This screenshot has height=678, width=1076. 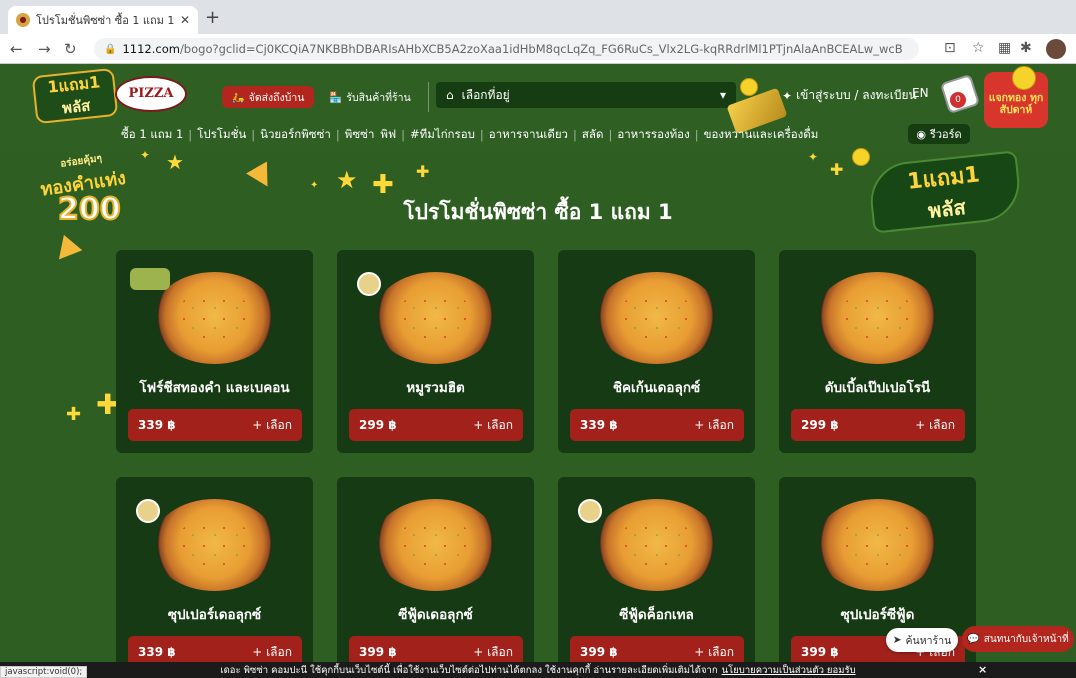 I want to click on nav-item-appetizers: อาหารรองท้อง, so click(x=653, y=135).